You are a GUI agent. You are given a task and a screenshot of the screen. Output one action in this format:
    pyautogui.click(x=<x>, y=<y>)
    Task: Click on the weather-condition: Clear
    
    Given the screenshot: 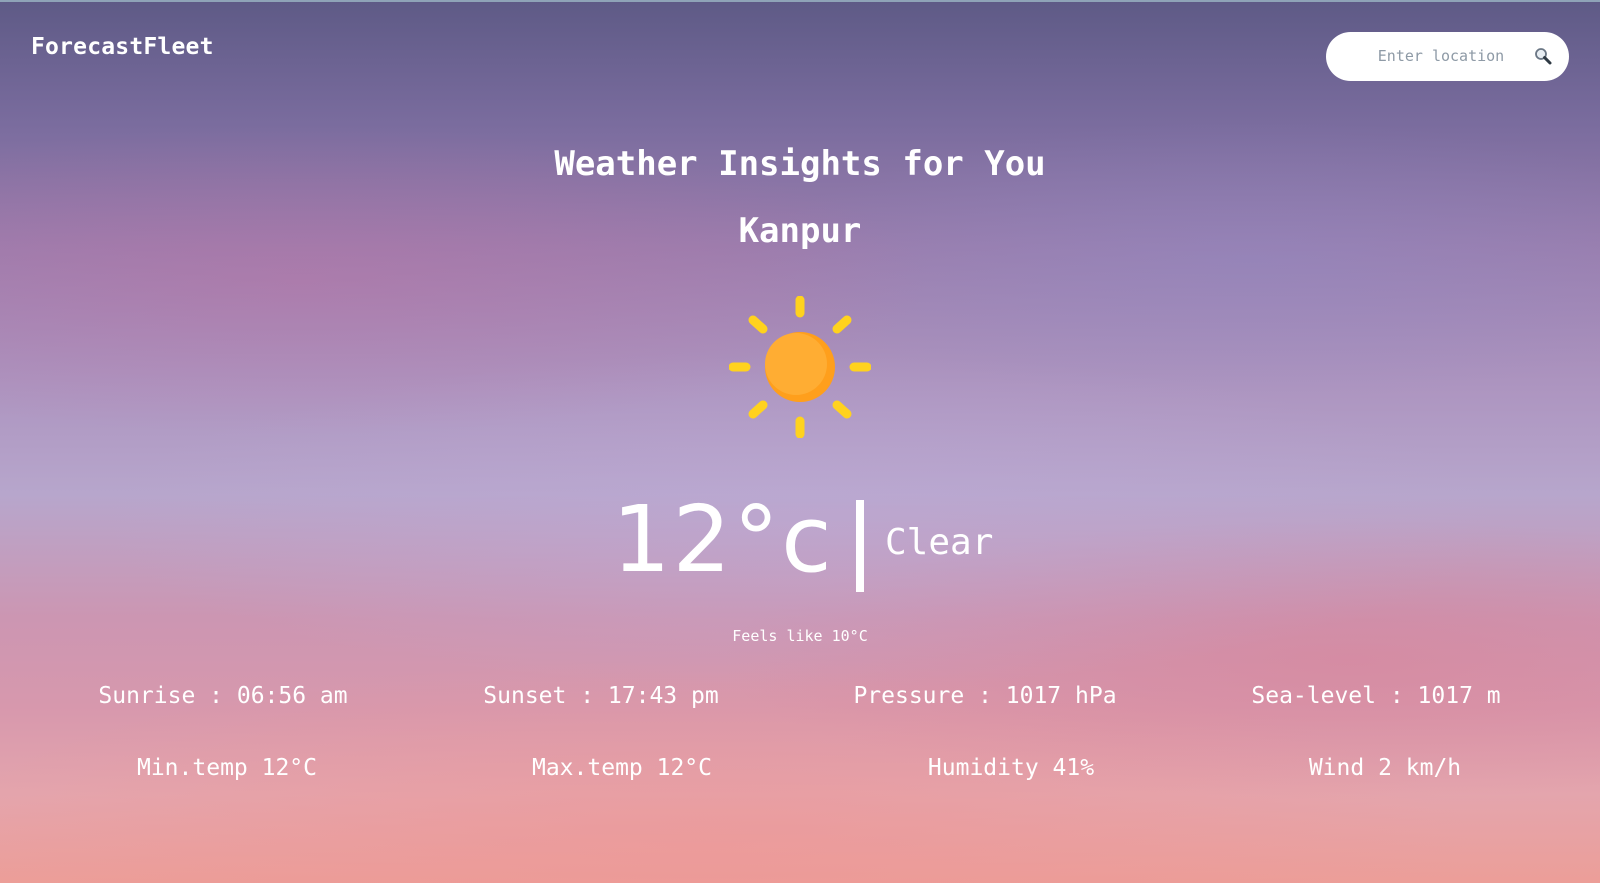 What is the action you would take?
    pyautogui.click(x=939, y=542)
    